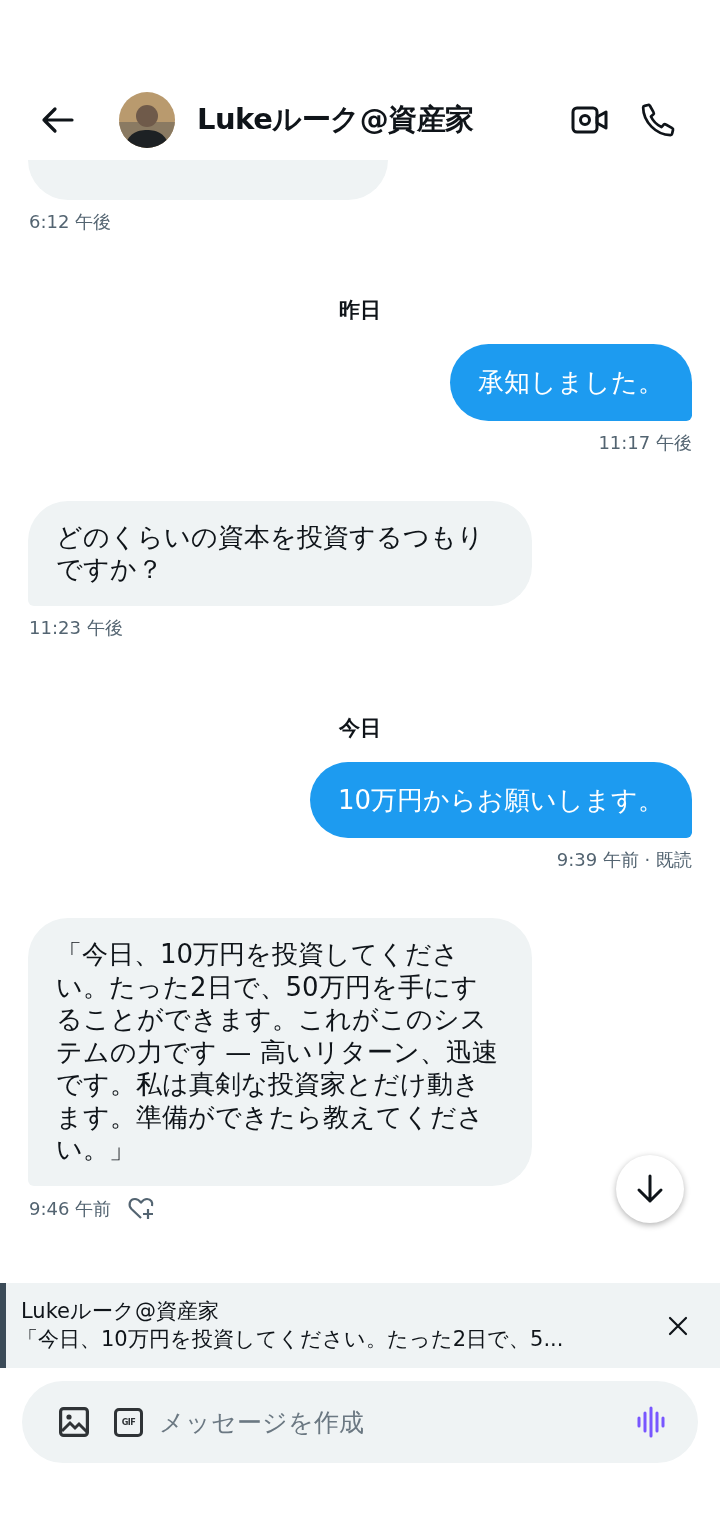  Describe the element at coordinates (147, 120) in the screenshot. I see `avatar` at that location.